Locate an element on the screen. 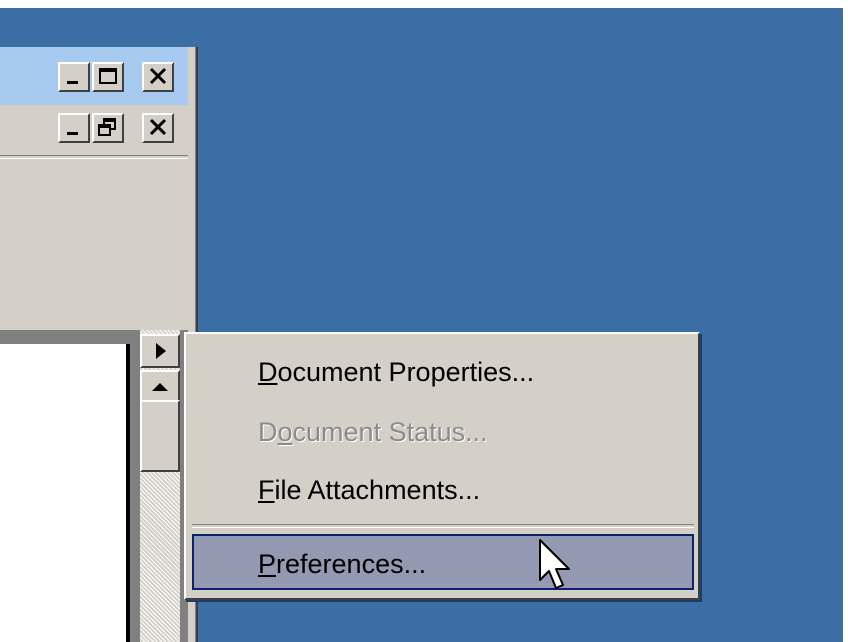 This screenshot has width=851, height=642. screen-edge-top is located at coordinates (425, 4).